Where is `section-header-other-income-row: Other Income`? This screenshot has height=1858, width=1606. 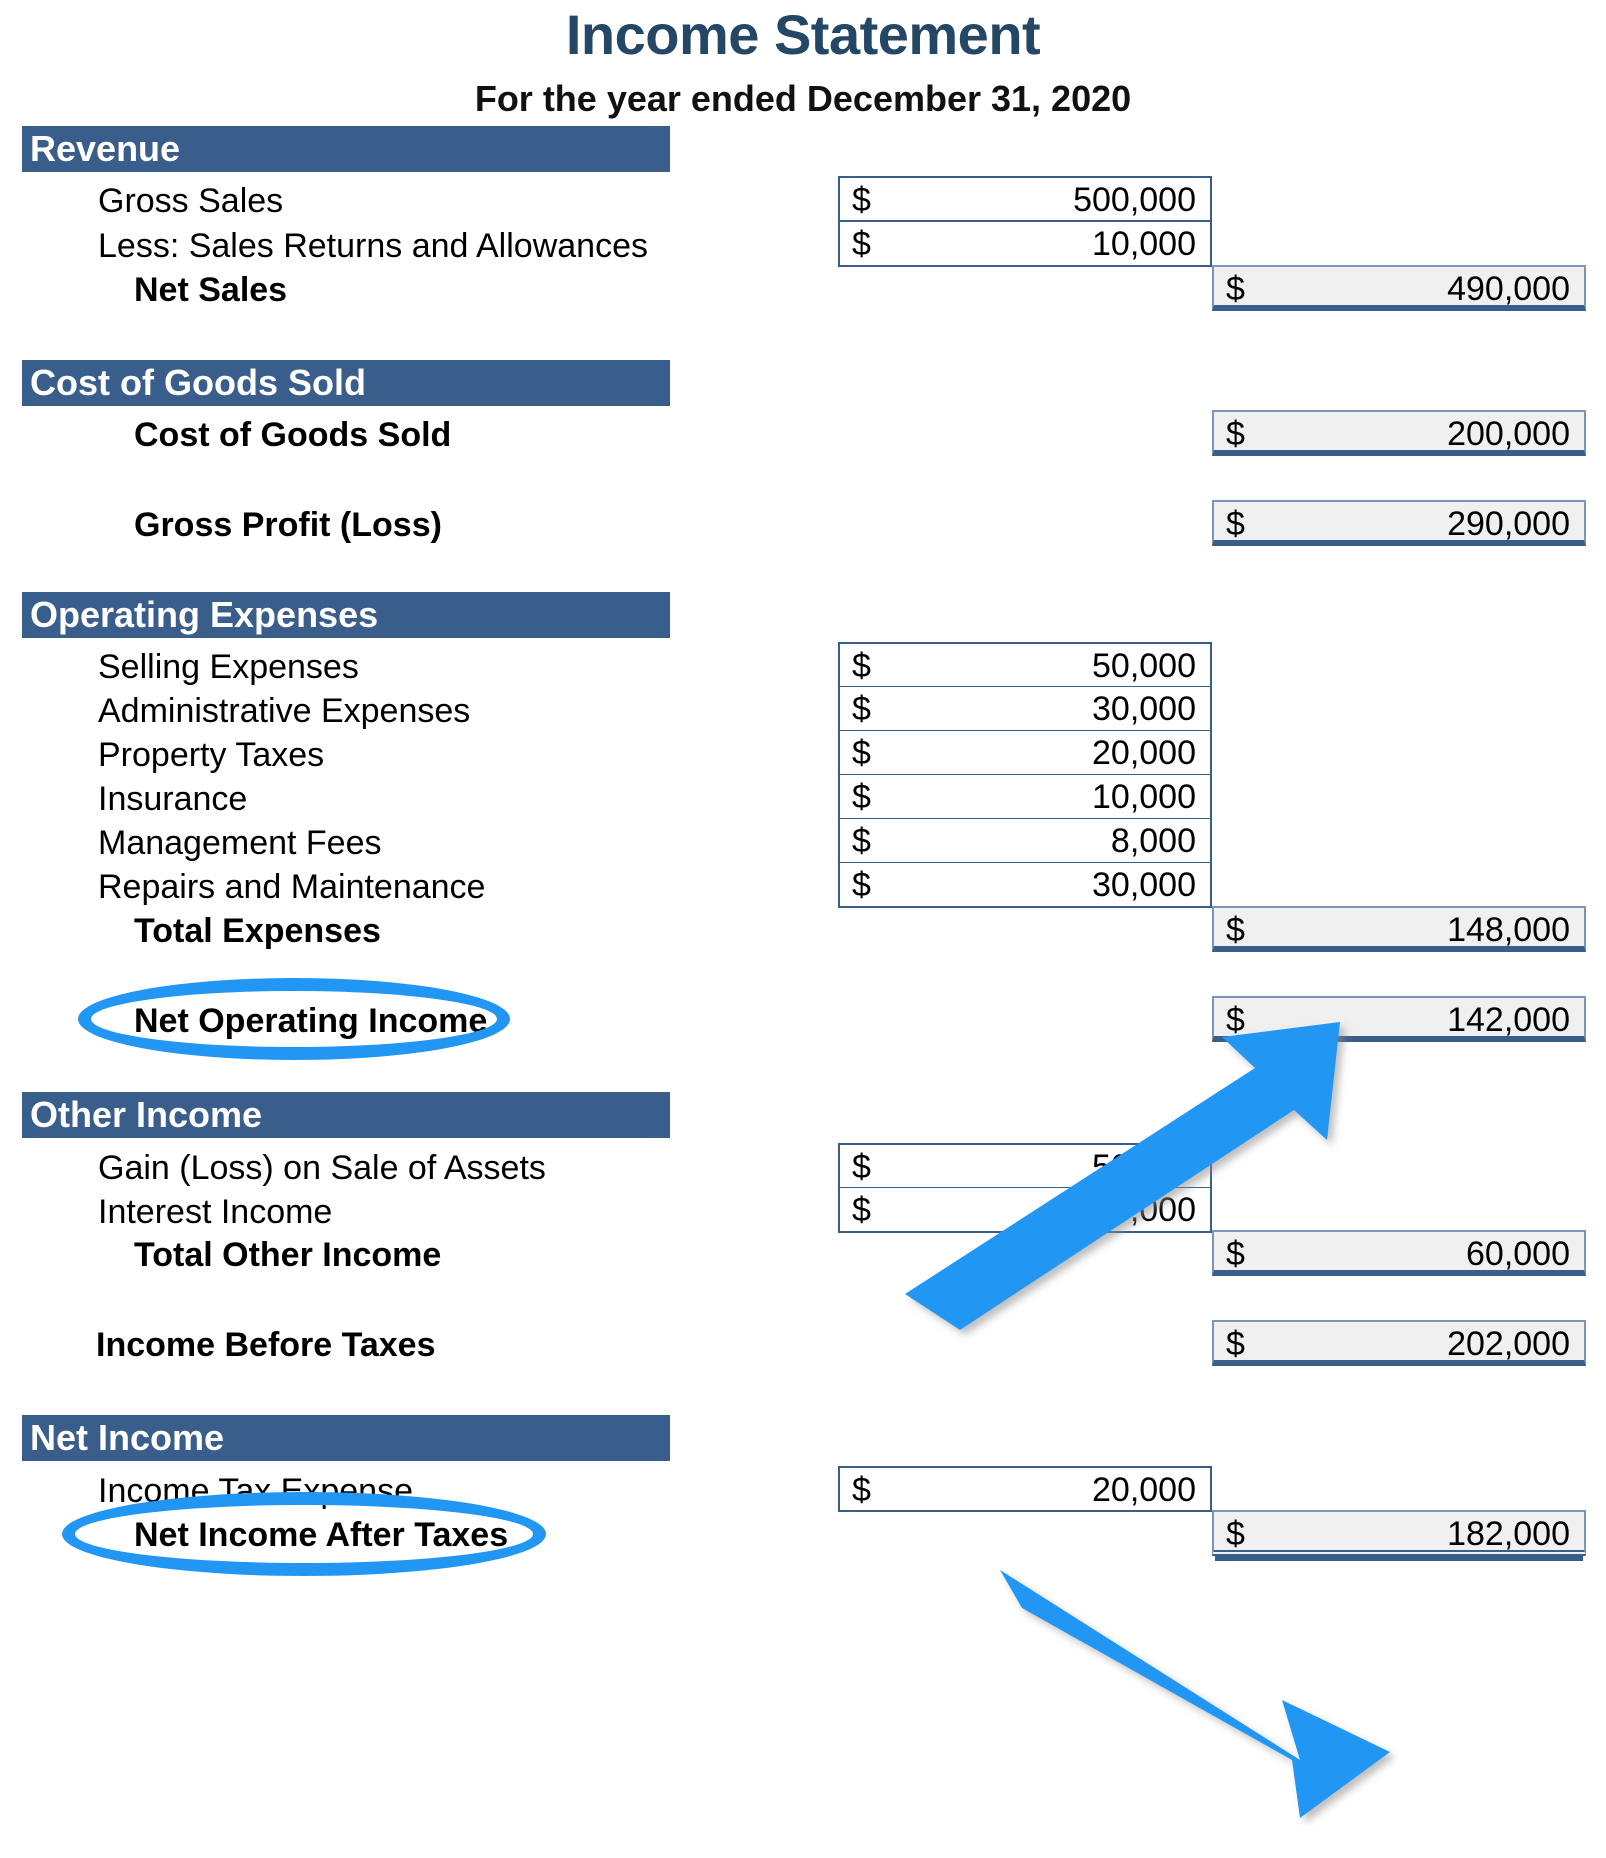 section-header-other-income-row: Other Income is located at coordinates (803, 1118).